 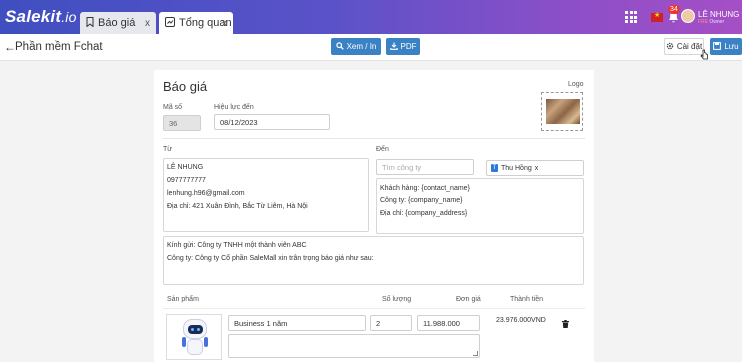 What do you see at coordinates (41, 17) in the screenshot?
I see `app-logo: Salekit.io` at bounding box center [41, 17].